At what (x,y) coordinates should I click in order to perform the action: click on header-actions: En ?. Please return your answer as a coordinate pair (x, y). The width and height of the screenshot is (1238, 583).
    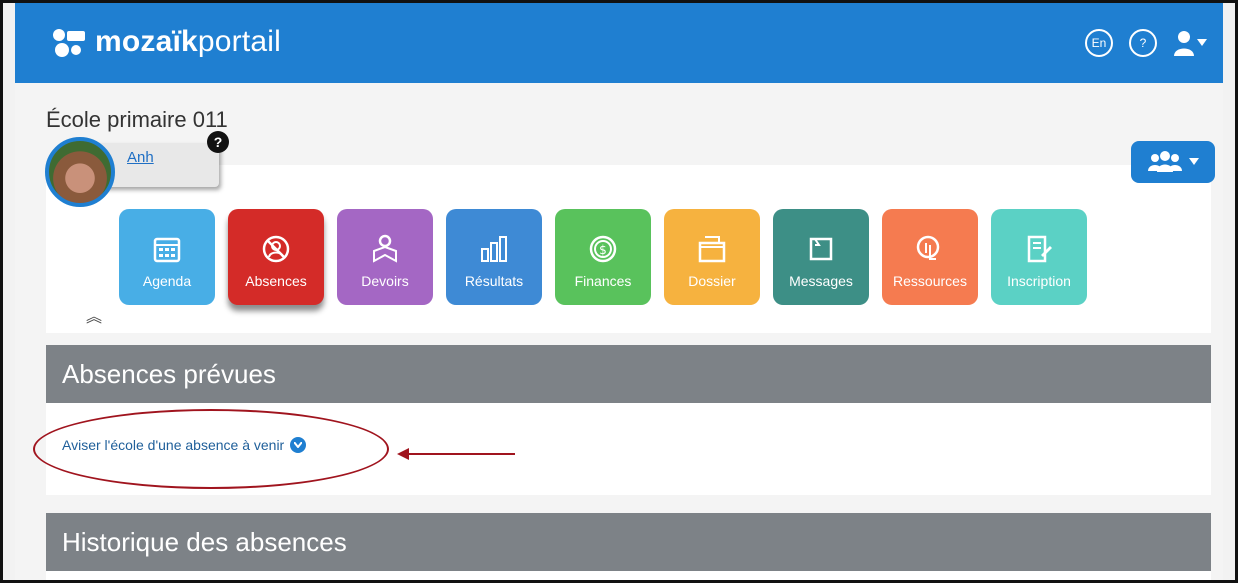
    Looking at the image, I should click on (1146, 43).